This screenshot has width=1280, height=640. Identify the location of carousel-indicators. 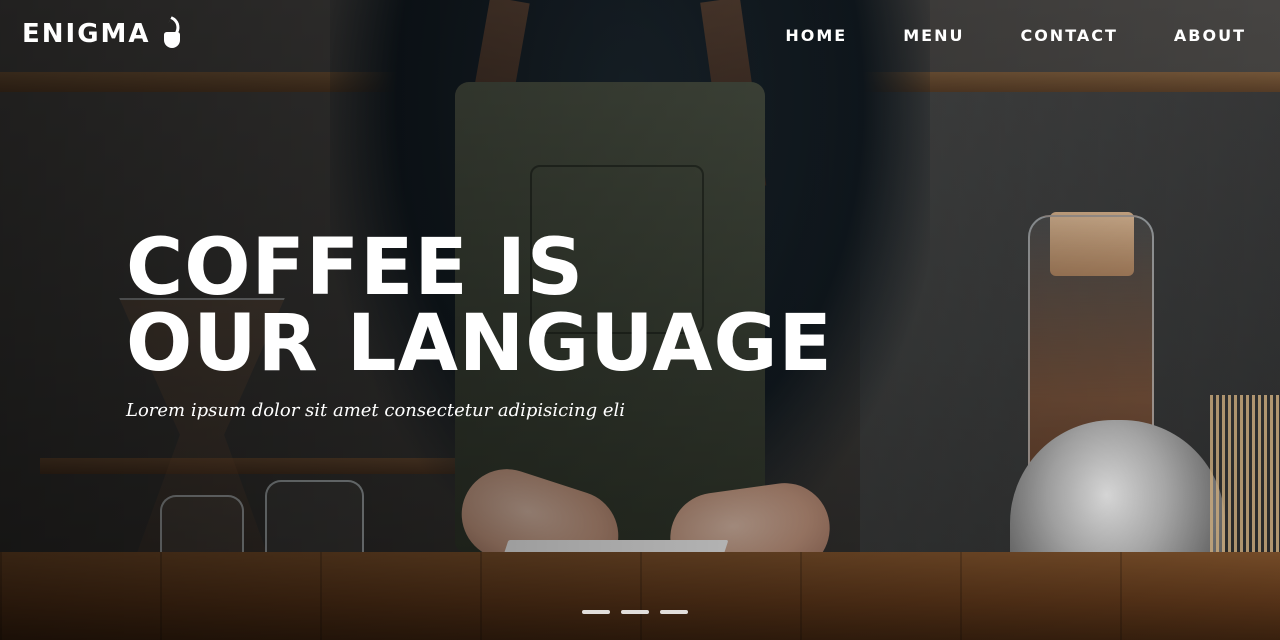
(635, 612).